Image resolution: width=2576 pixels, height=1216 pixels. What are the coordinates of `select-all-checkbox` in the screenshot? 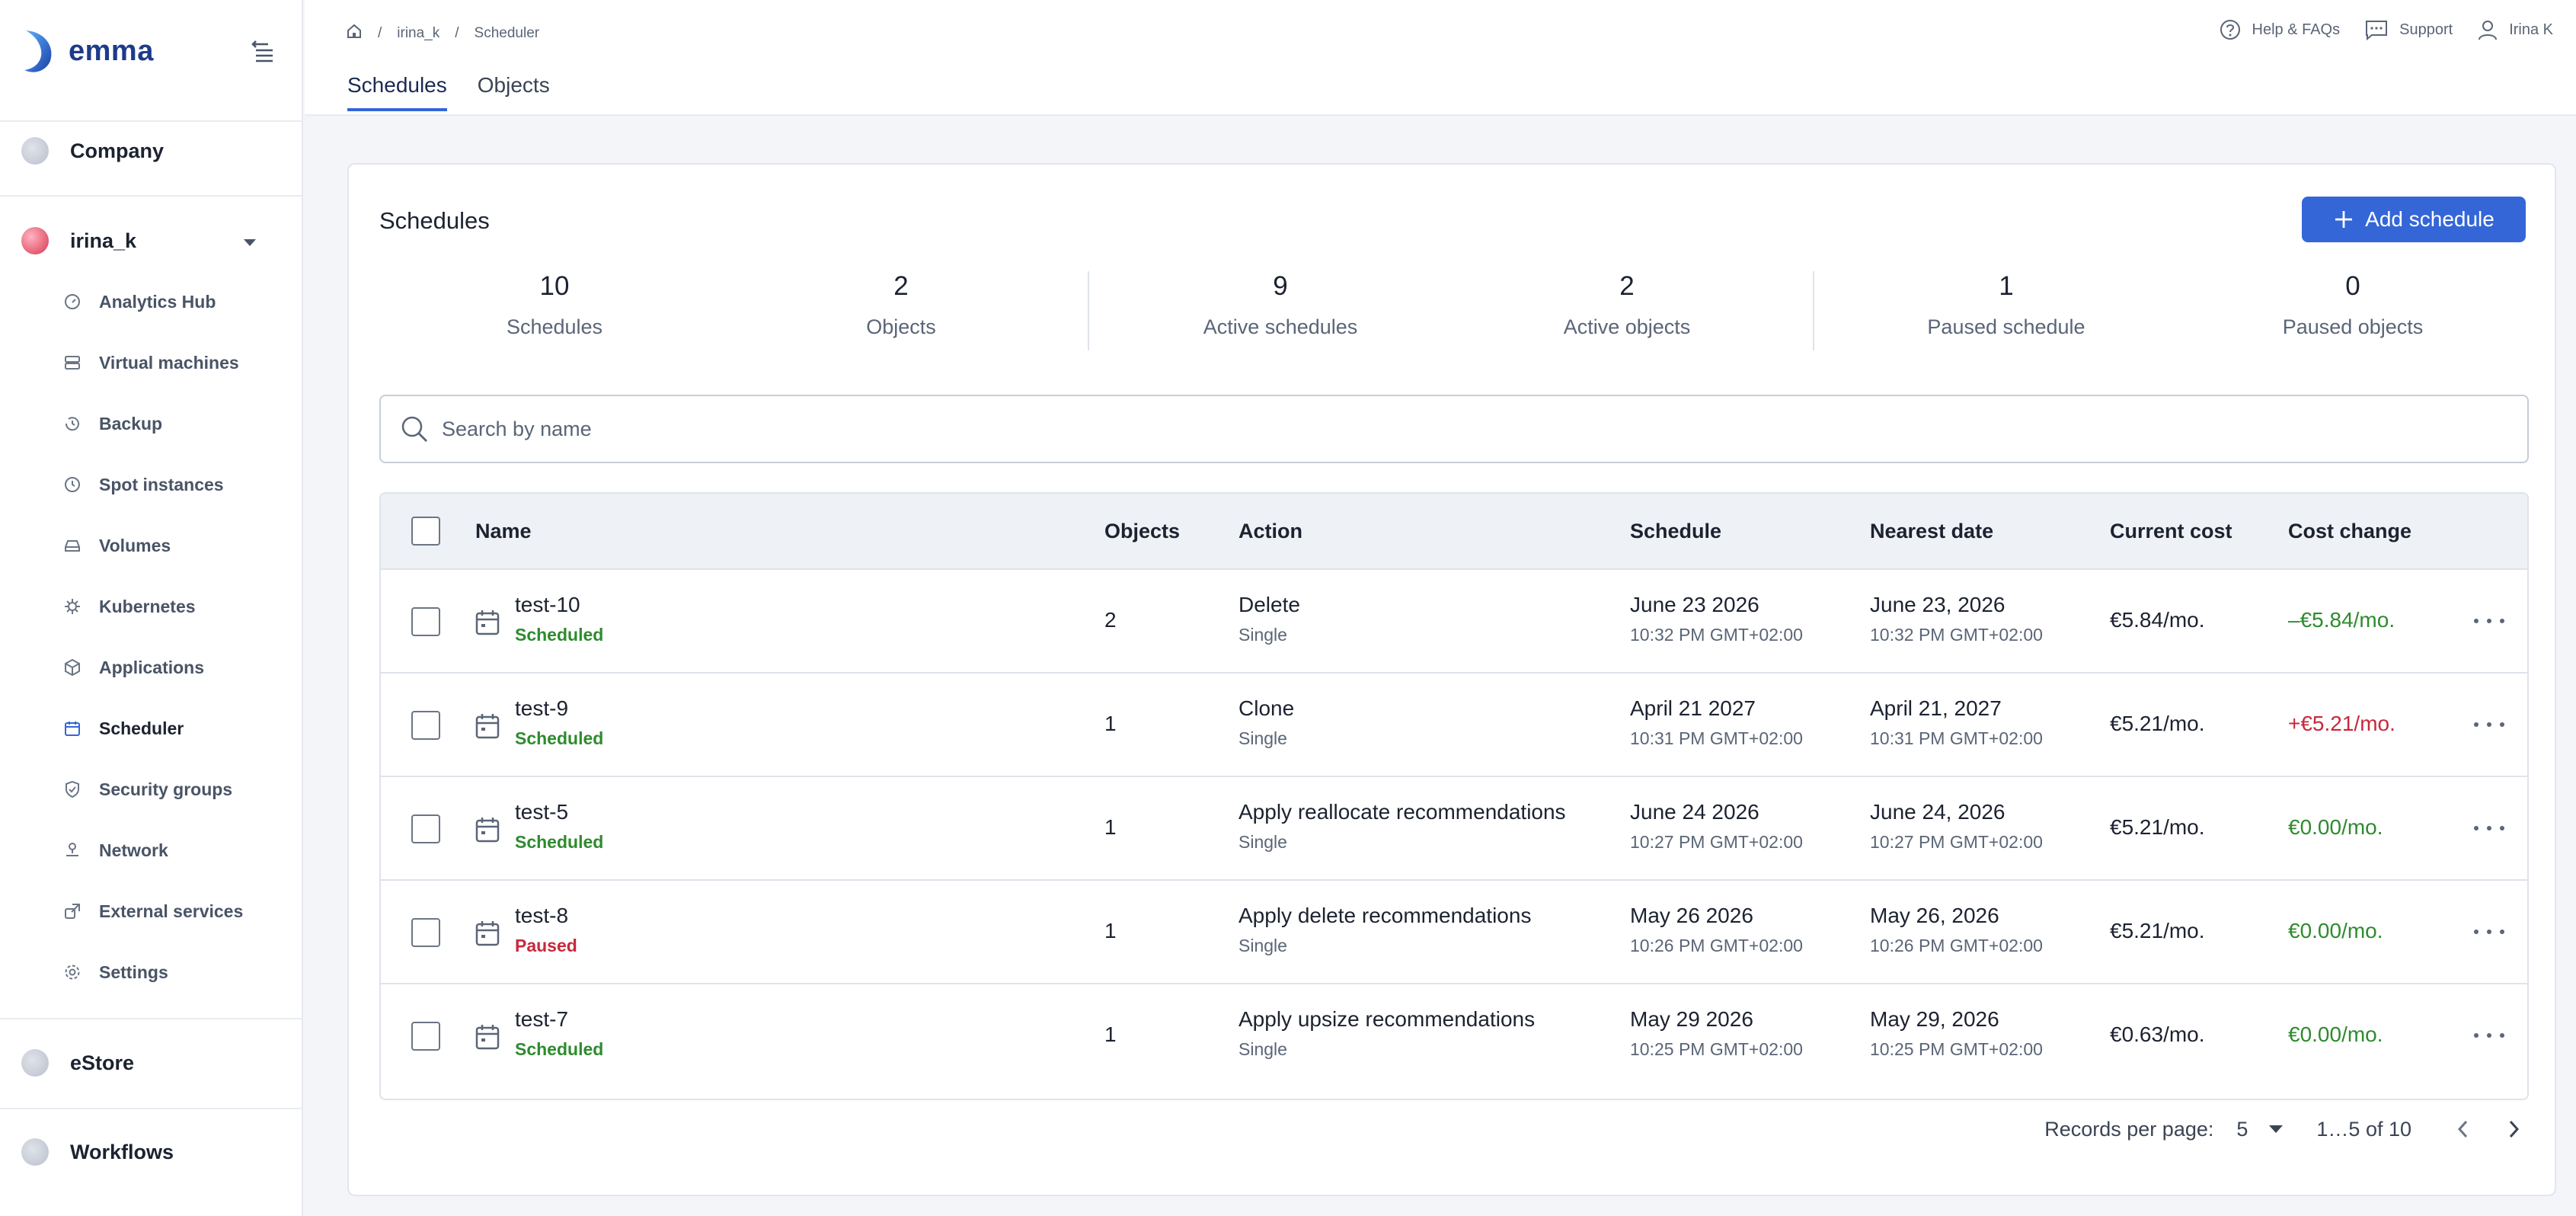 It's located at (426, 531).